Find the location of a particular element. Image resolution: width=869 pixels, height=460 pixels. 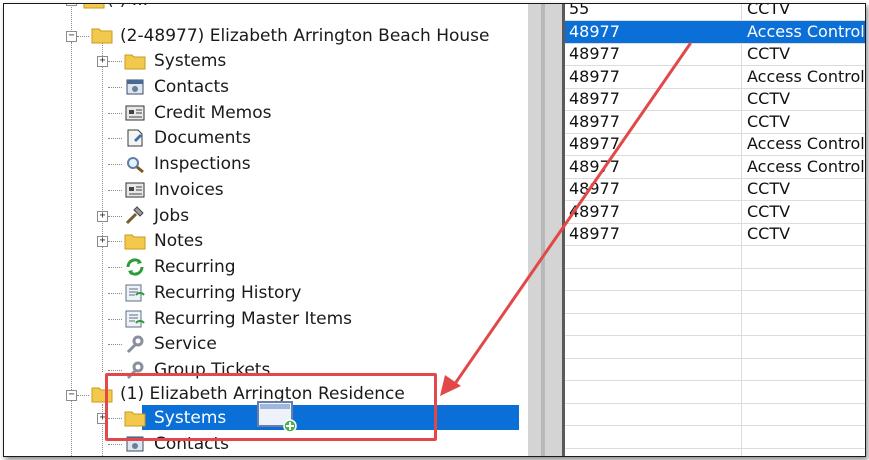

tree-node-label: Jobs is located at coordinates (172, 215).